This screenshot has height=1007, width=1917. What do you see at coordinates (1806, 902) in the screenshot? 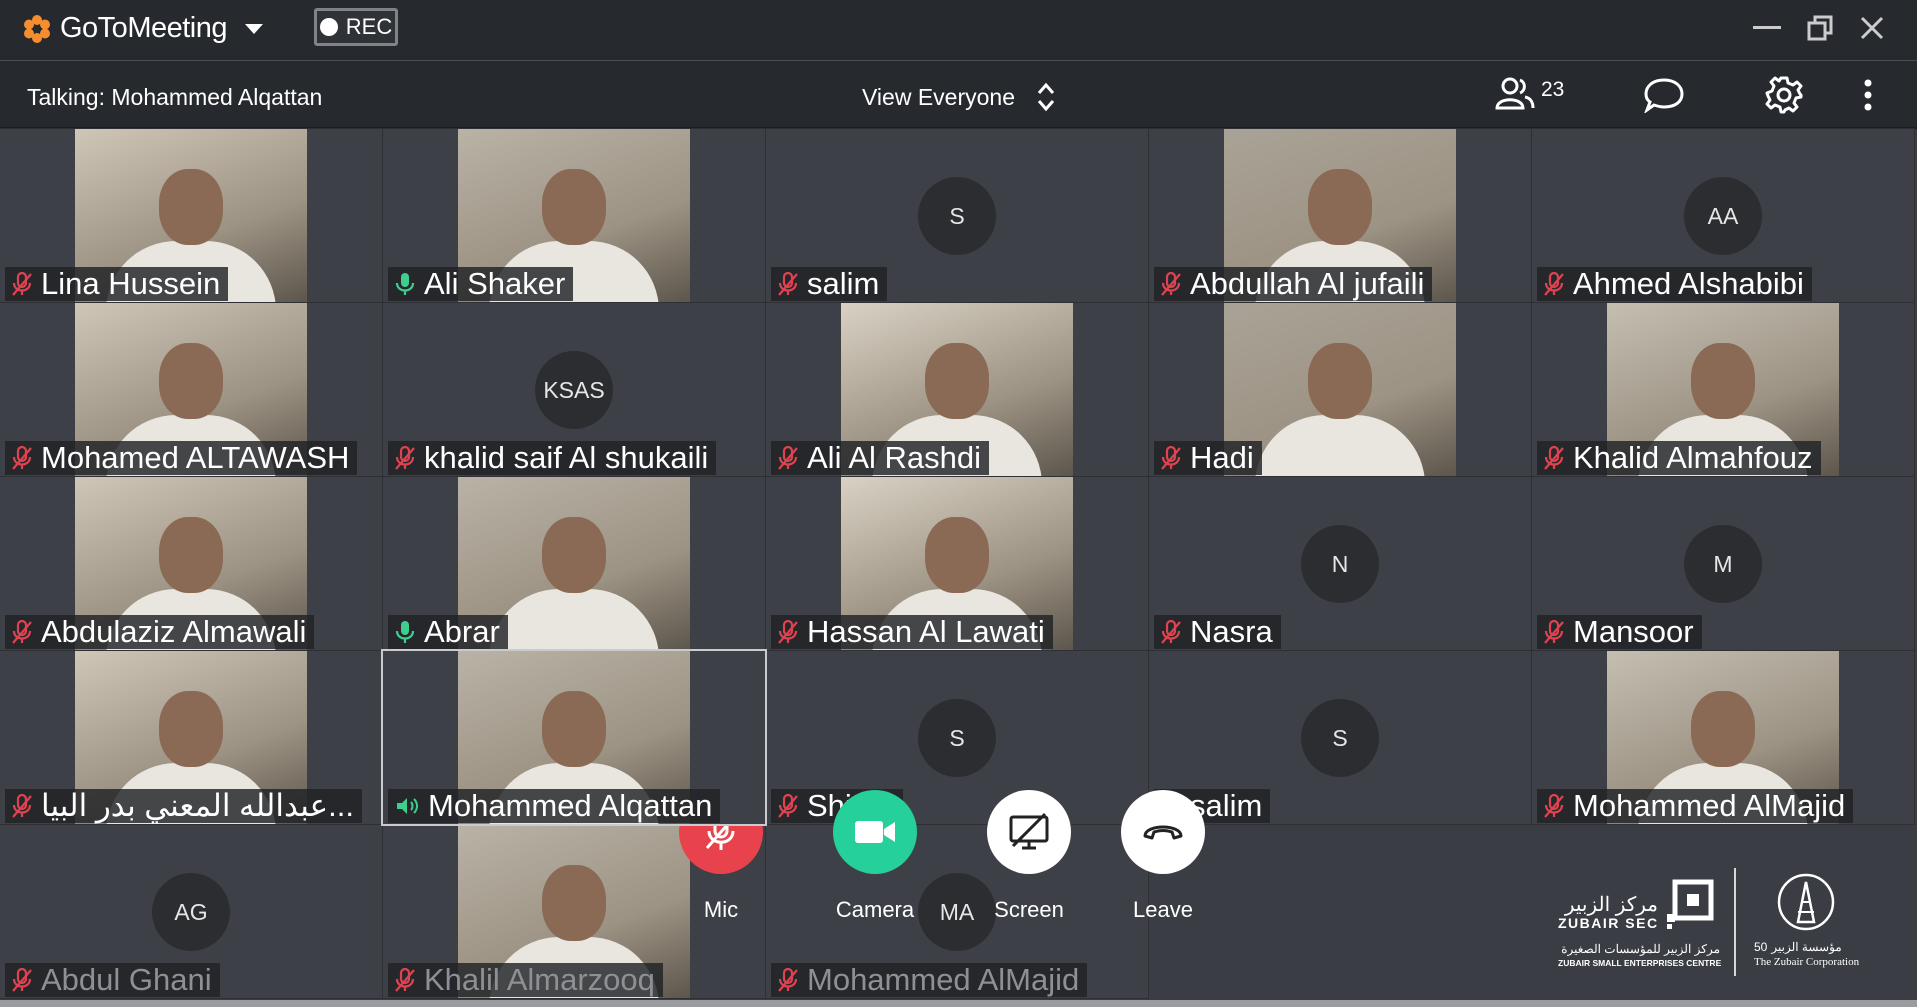
I see `zubair-corporation-emblem-icon` at bounding box center [1806, 902].